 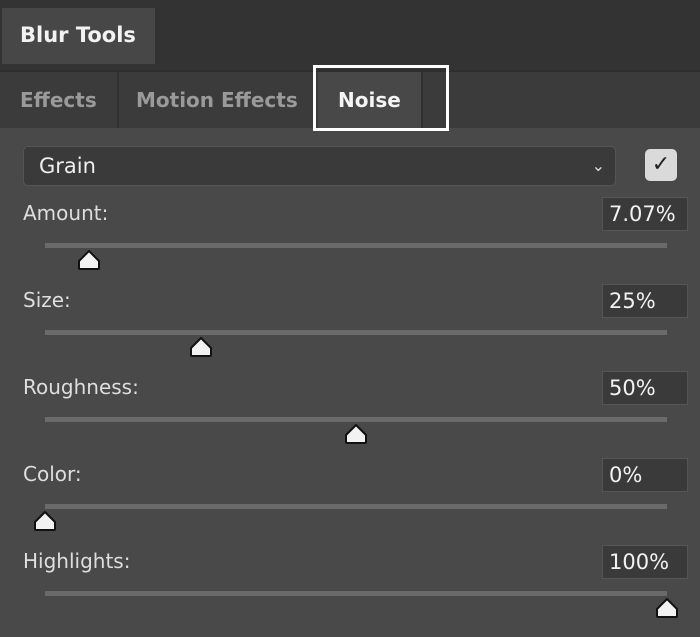 What do you see at coordinates (47, 300) in the screenshot?
I see `slider-label: Size:` at bounding box center [47, 300].